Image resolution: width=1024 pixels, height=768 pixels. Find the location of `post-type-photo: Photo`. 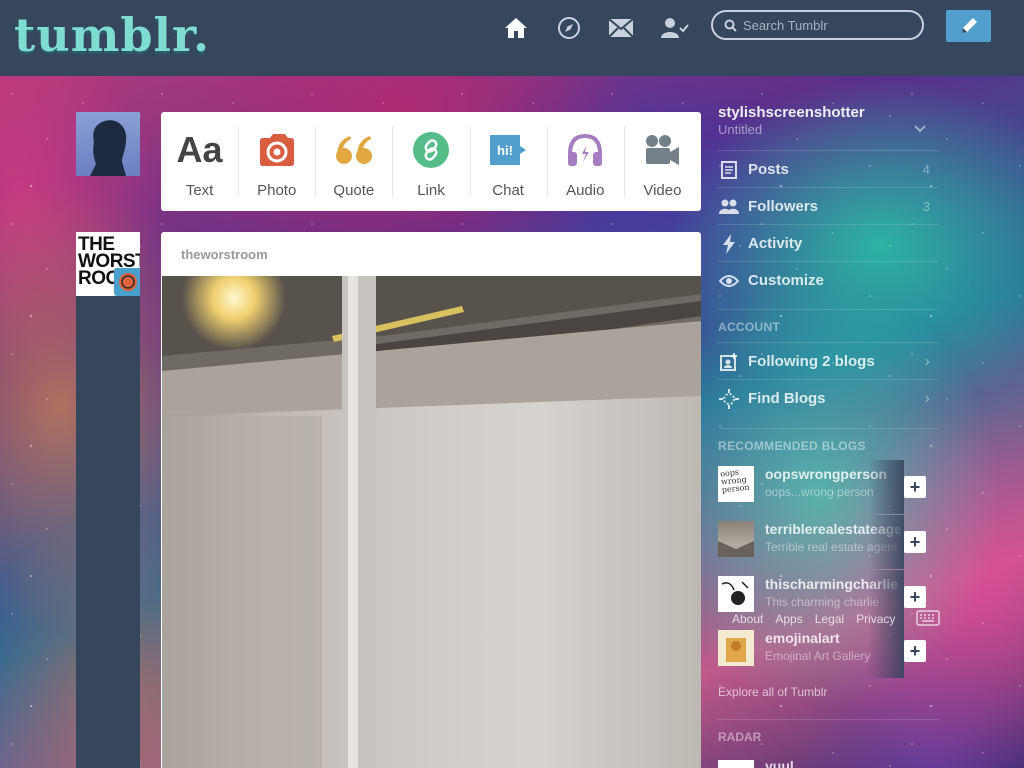

post-type-photo: Photo is located at coordinates (276, 161).